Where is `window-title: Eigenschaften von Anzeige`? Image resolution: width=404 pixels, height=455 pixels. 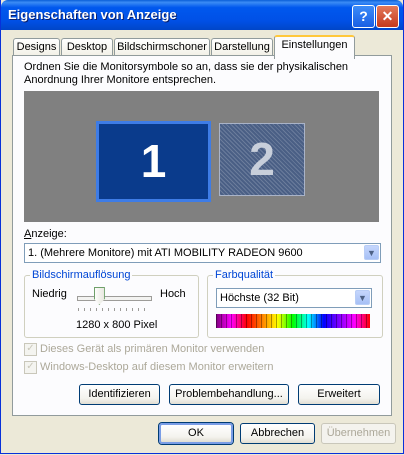 window-title: Eigenschaften von Anzeige is located at coordinates (92, 14).